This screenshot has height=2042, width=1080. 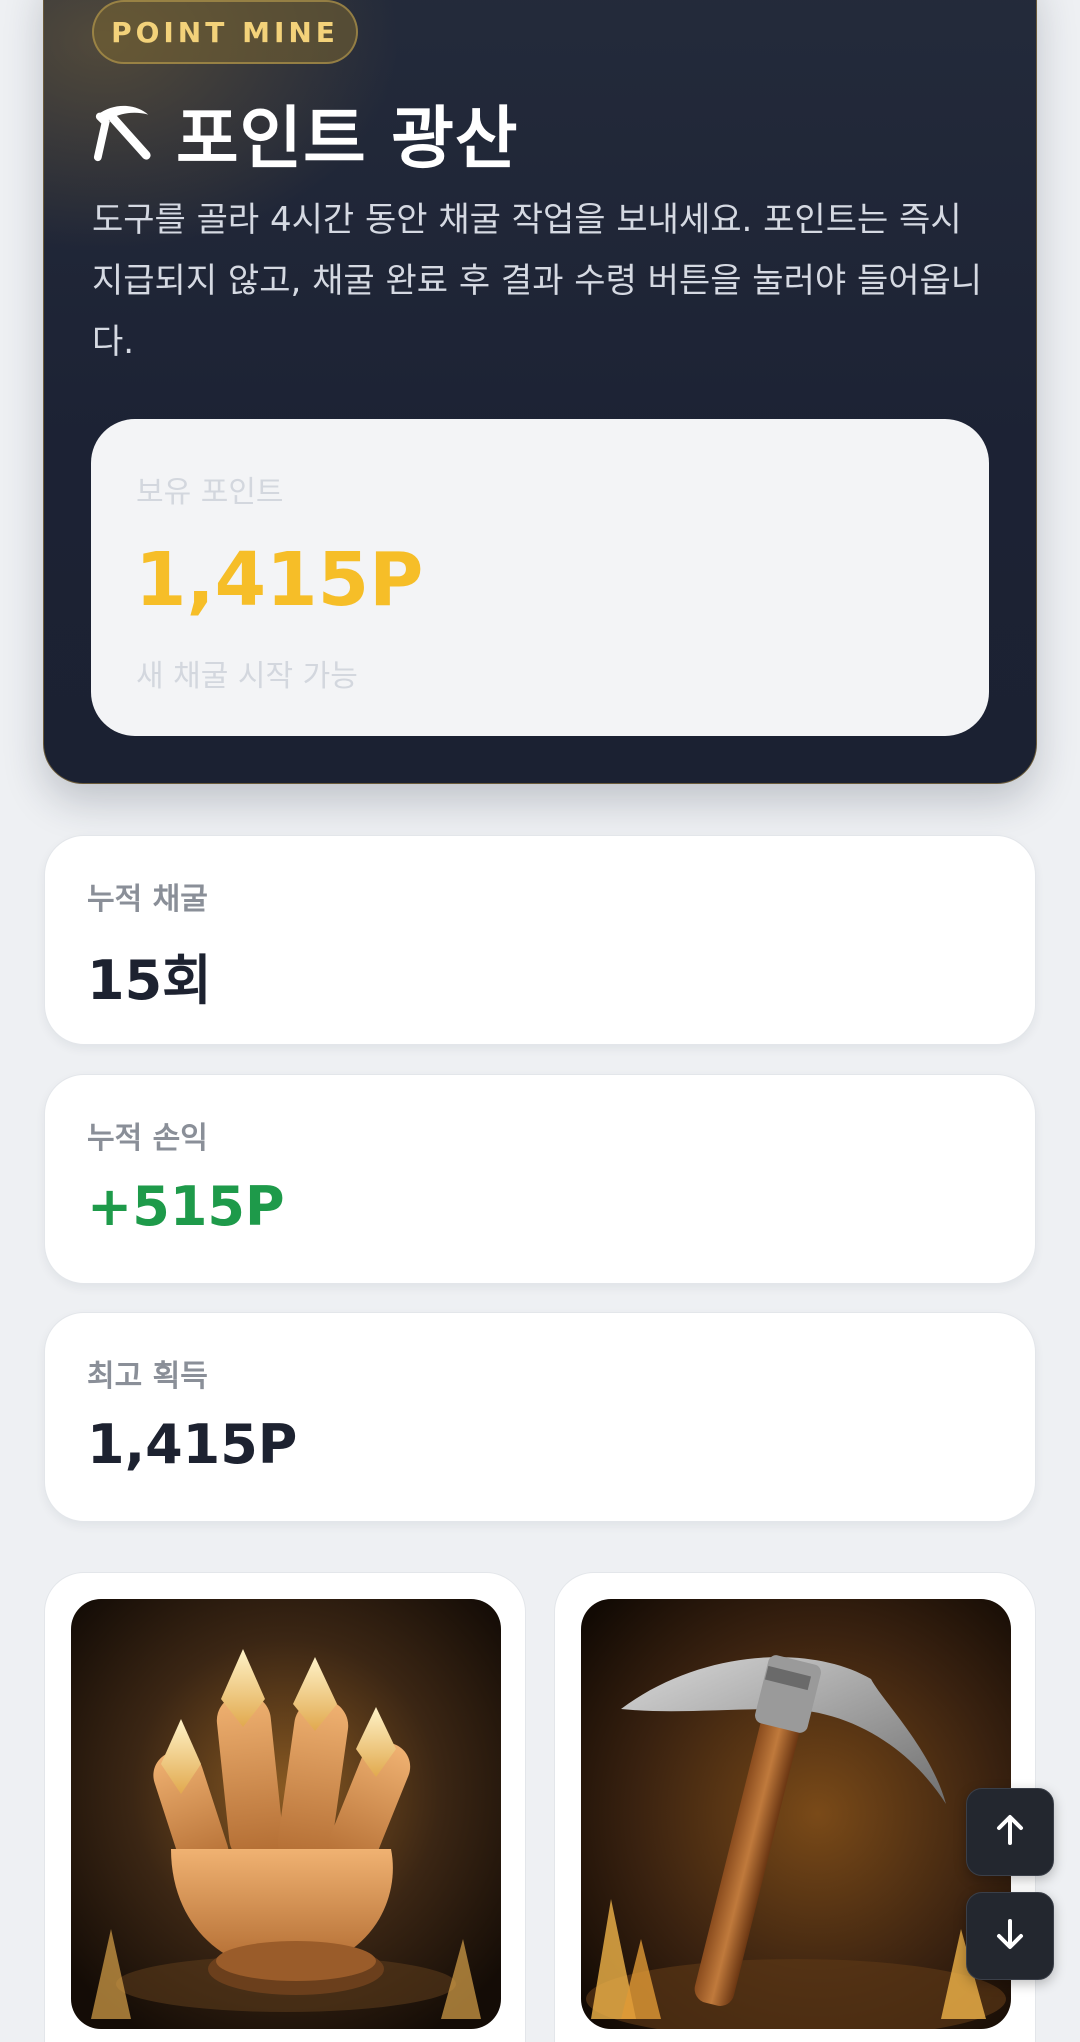 What do you see at coordinates (210, 492) in the screenshot?
I see `balance-label: 보유 포인트` at bounding box center [210, 492].